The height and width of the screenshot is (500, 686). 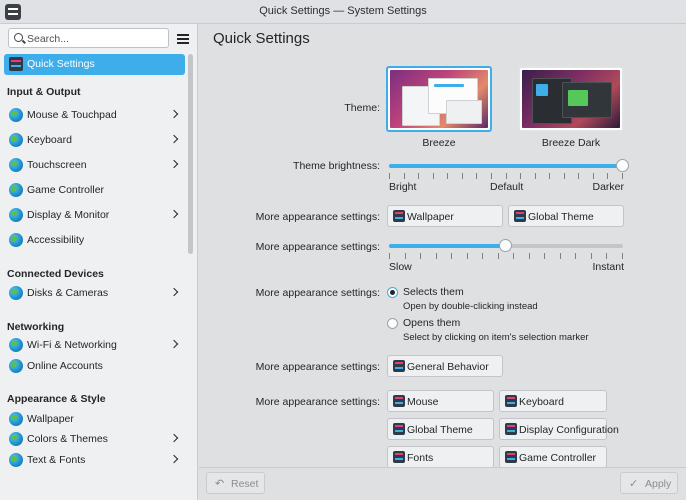 What do you see at coordinates (94, 460) in the screenshot?
I see `sidebar-item-text-fonts: Text & Fonts` at bounding box center [94, 460].